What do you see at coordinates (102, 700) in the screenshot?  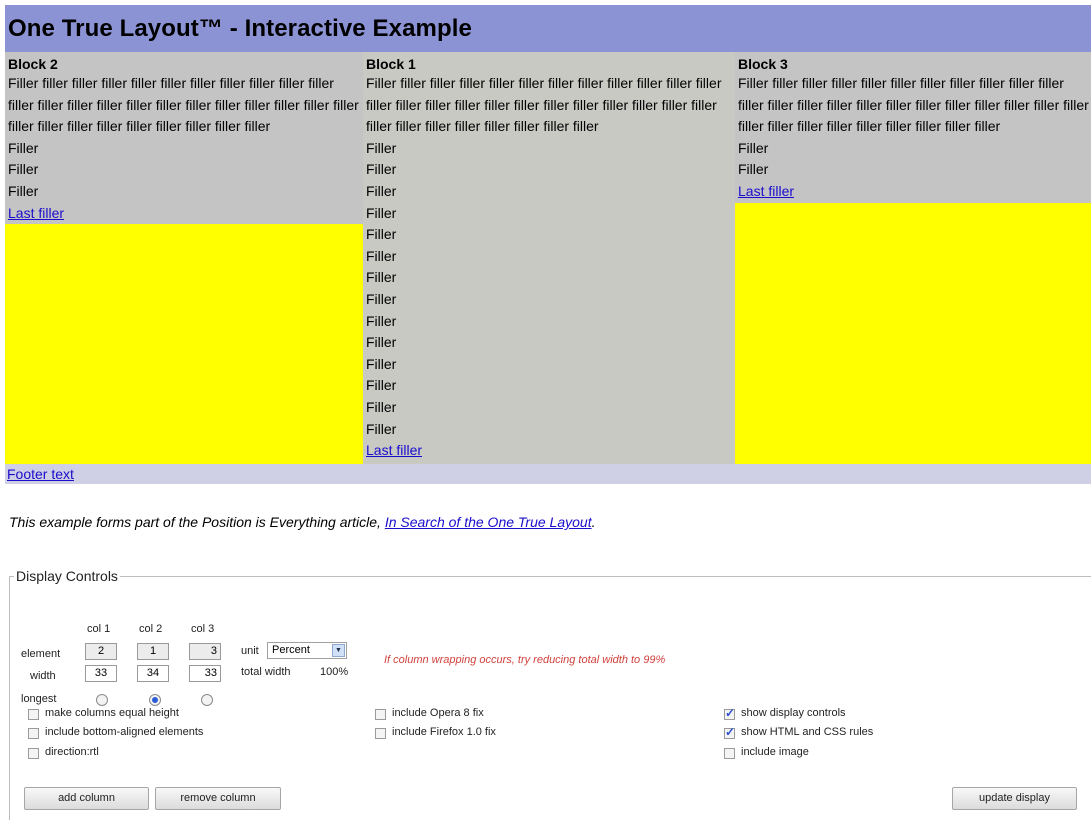 I see `col-1-longest-radio` at bounding box center [102, 700].